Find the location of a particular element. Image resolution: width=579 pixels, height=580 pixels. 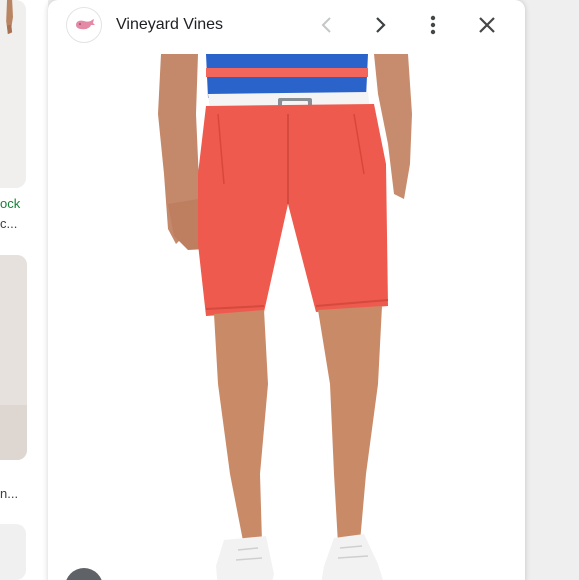

site-favicon is located at coordinates (84, 25).